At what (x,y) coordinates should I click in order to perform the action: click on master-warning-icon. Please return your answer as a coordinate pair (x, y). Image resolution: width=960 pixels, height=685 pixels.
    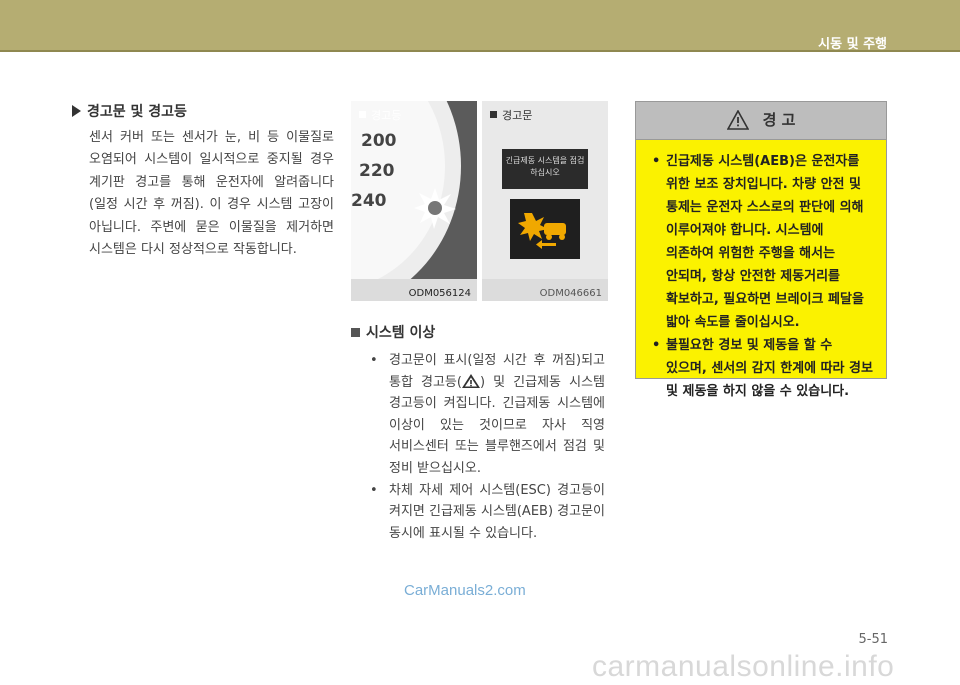
    Looking at the image, I should click on (470, 380).